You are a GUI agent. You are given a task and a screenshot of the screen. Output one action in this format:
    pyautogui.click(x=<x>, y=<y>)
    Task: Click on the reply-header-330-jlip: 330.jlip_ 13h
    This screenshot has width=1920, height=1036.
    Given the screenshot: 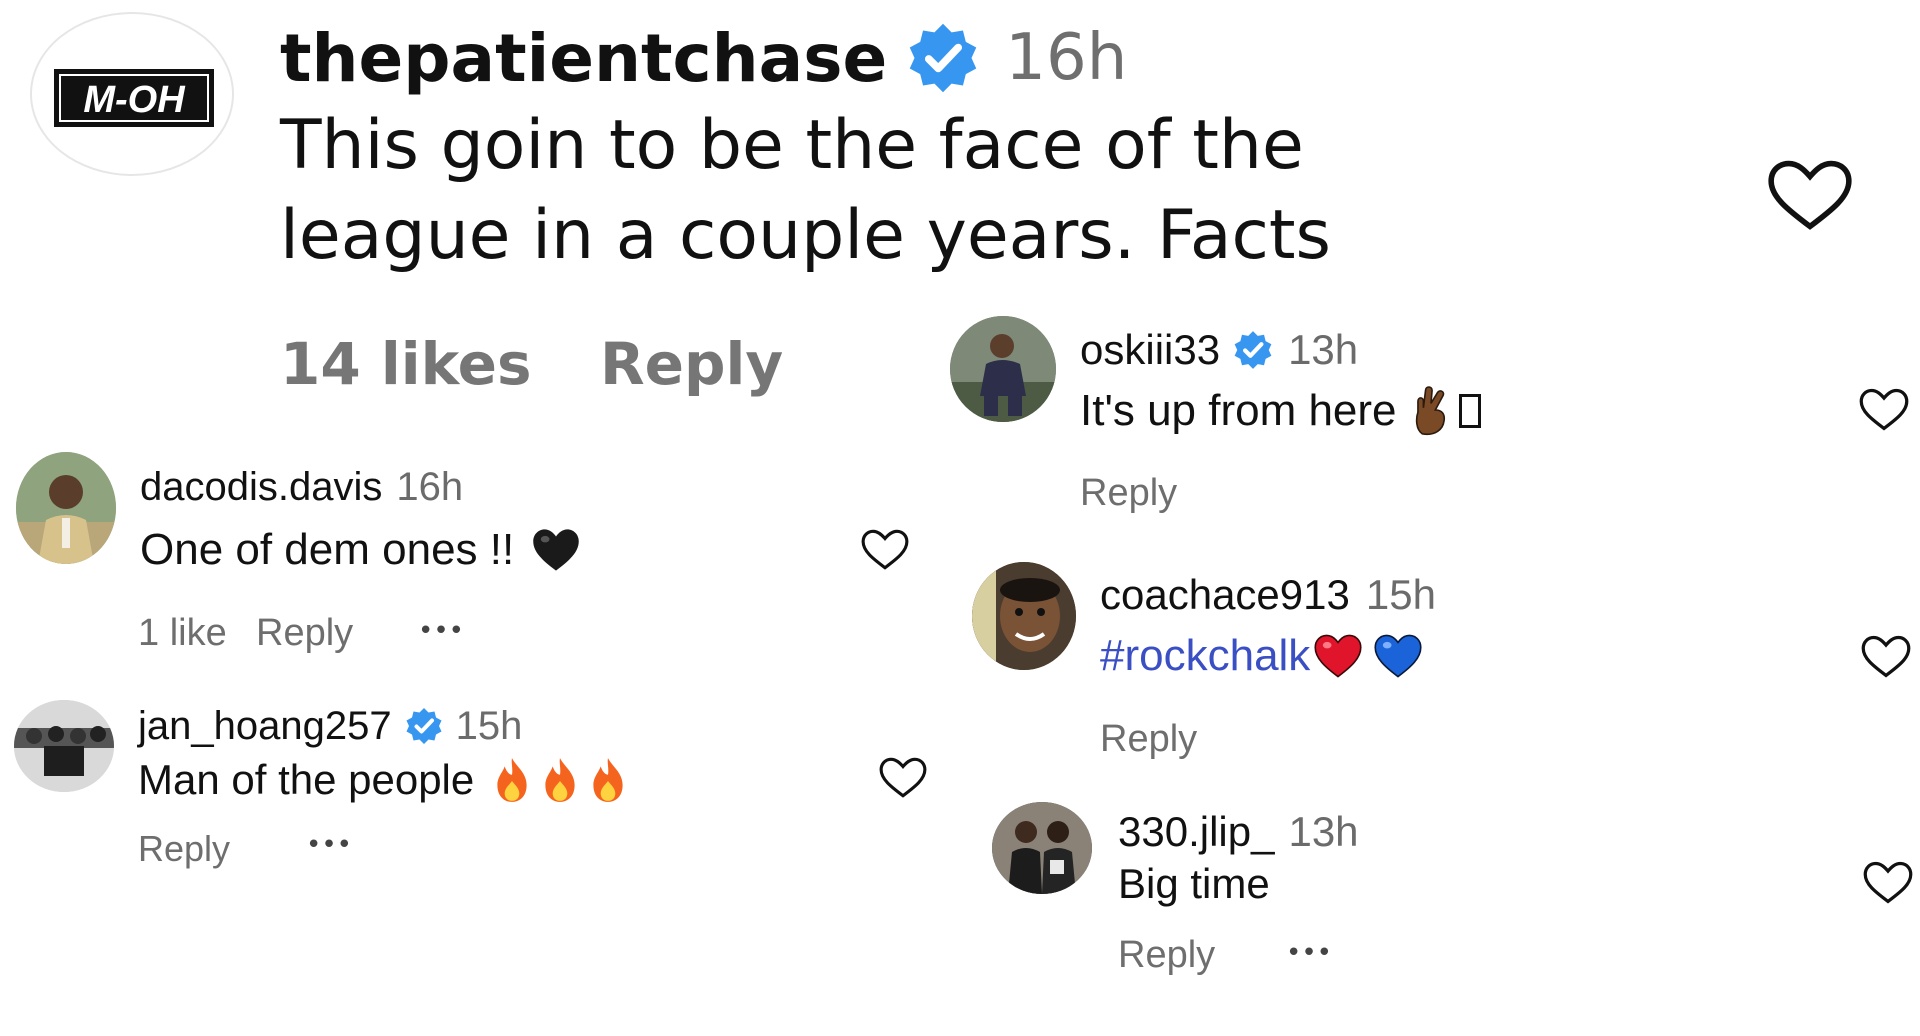 What is the action you would take?
    pyautogui.click(x=1238, y=832)
    